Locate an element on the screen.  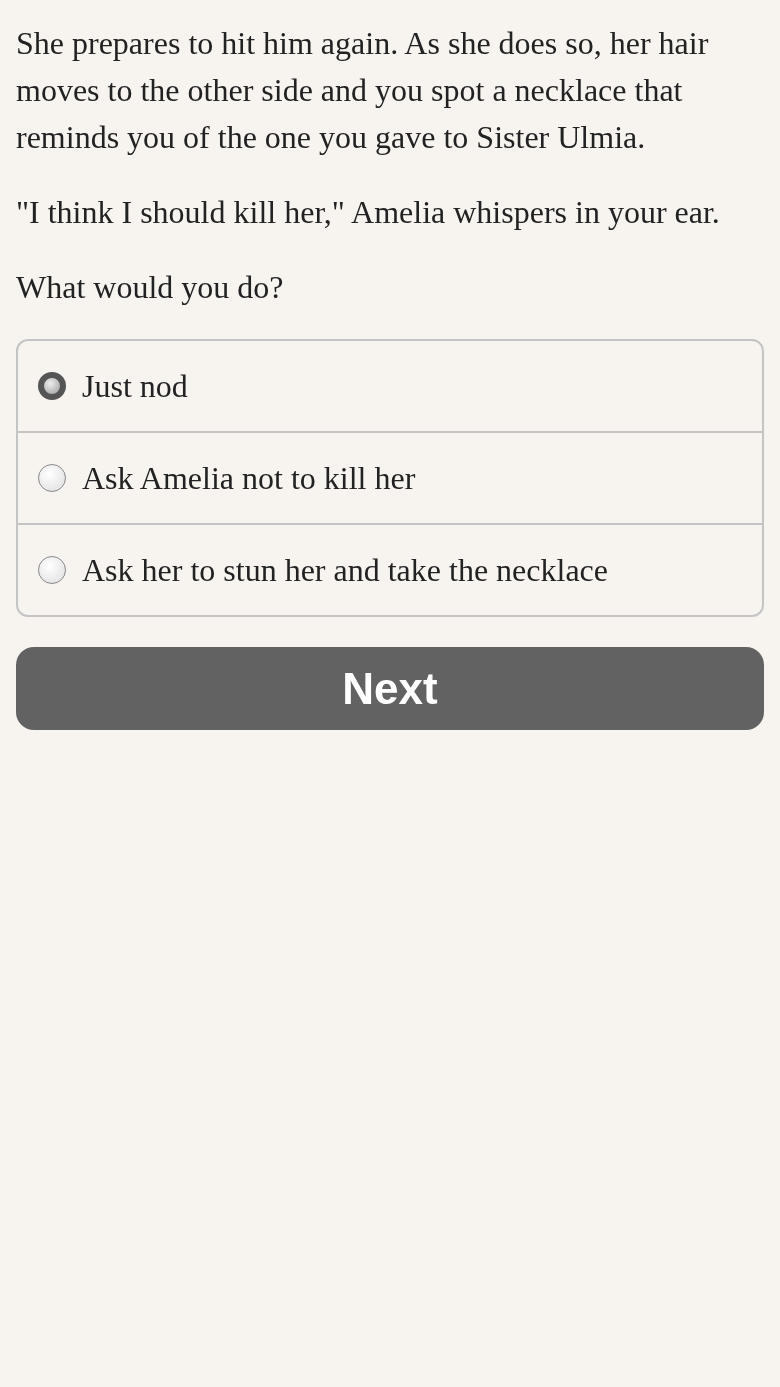
story-paragraph: She prepares to hit him again. As she does so, her hair moves to the other side and you spot a necklace that reminds you of the one you gave to Sister Ulmia. is located at coordinates (363, 90).